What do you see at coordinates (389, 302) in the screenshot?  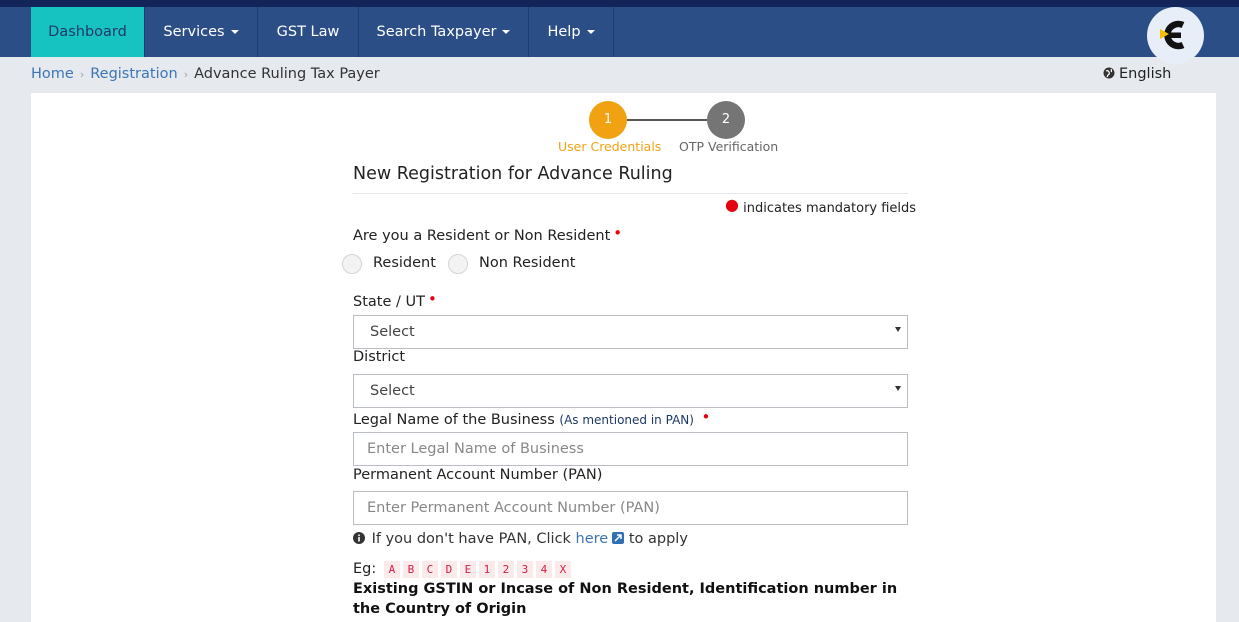 I see `state-label-text: State / UT` at bounding box center [389, 302].